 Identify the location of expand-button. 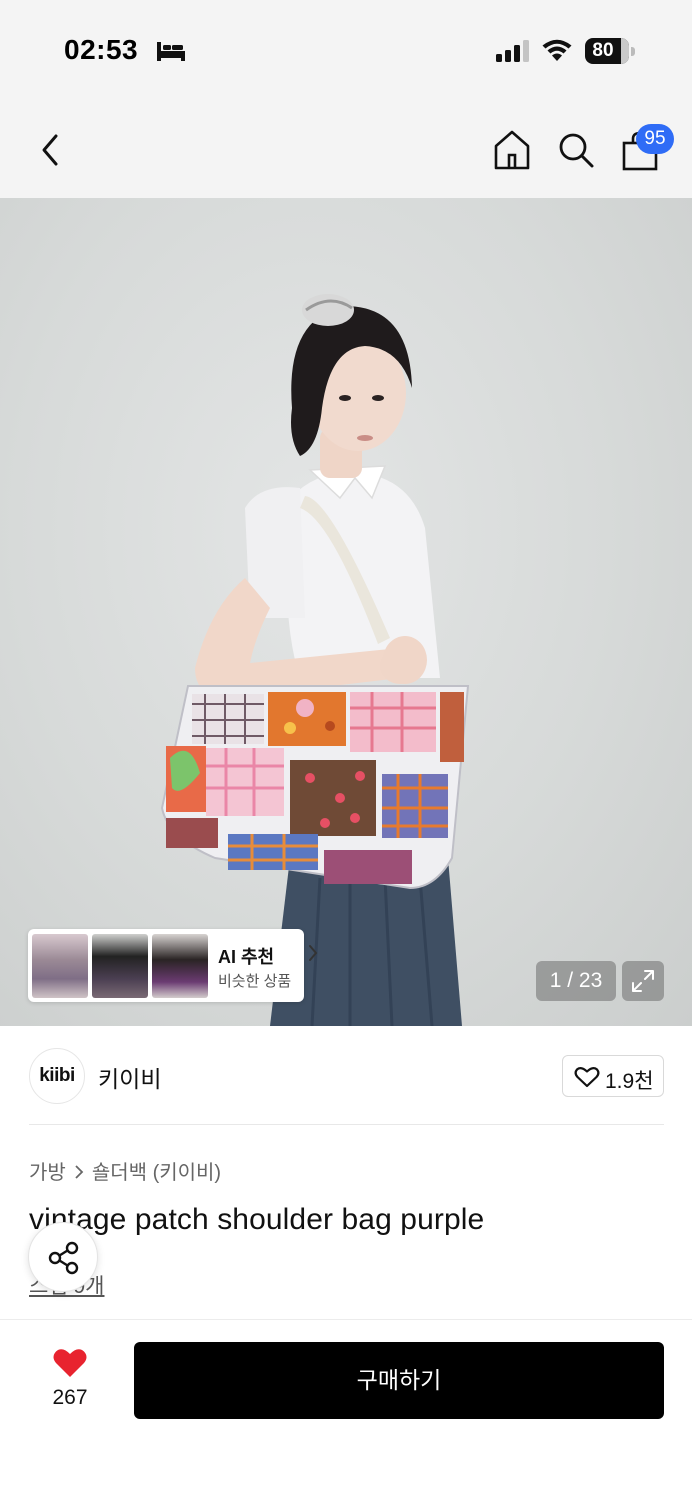
(643, 981).